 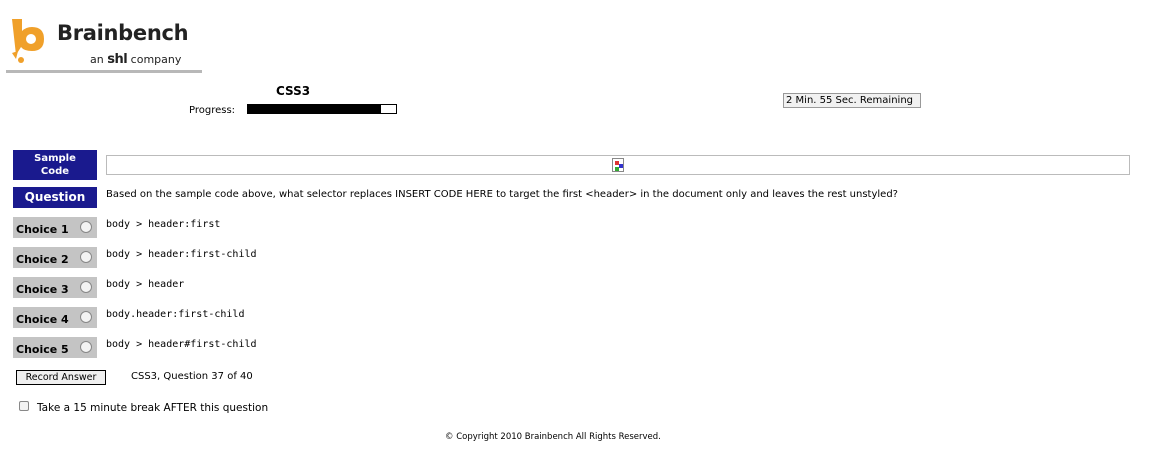 What do you see at coordinates (55, 197) in the screenshot?
I see `question-label: Question` at bounding box center [55, 197].